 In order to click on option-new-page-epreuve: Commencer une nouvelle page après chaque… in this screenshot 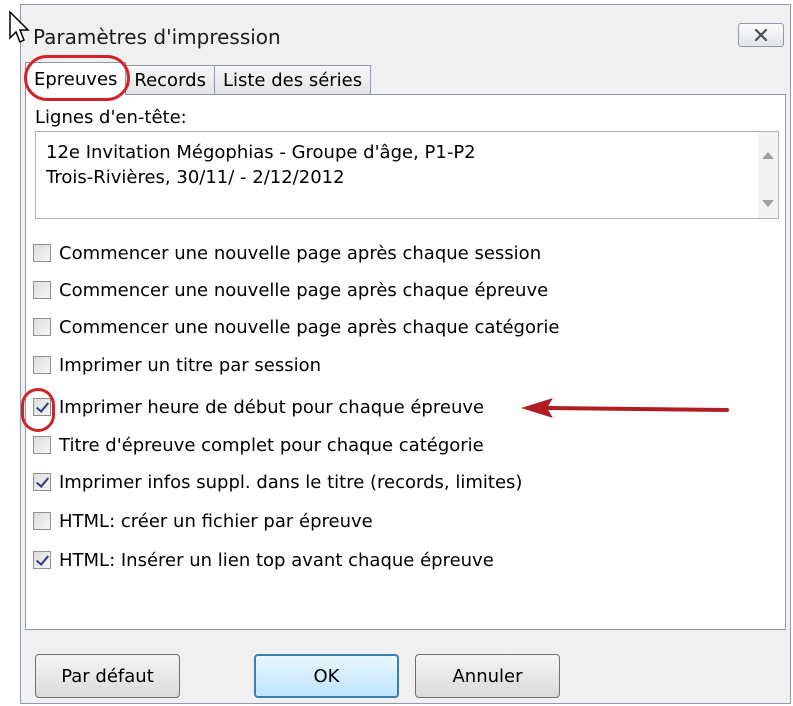, I will do `click(290, 290)`.